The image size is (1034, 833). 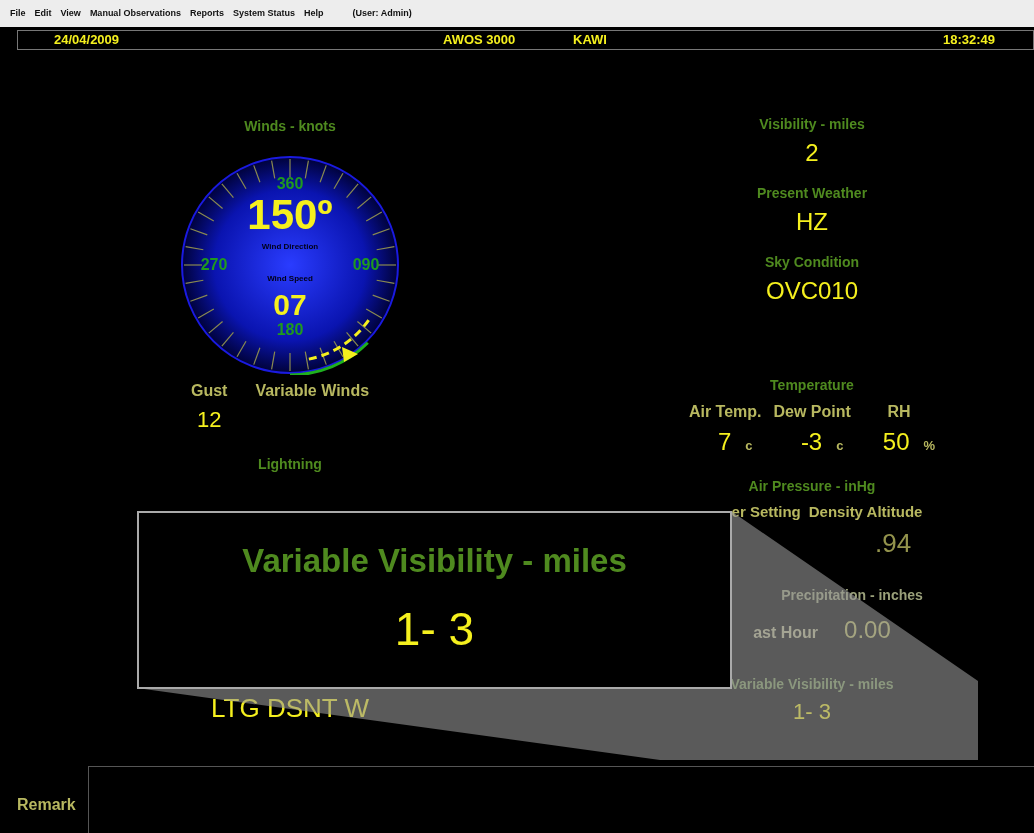 I want to click on compass-label: 270, so click(x=214, y=264).